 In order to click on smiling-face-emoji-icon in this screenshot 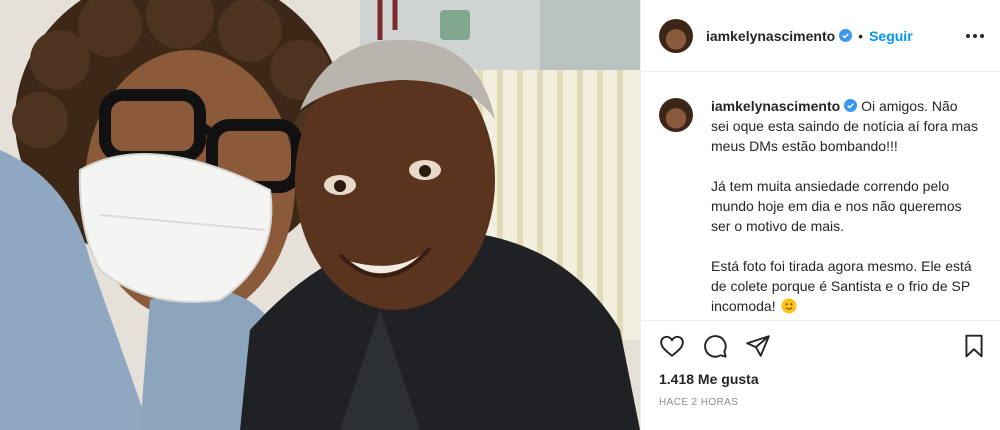, I will do `click(789, 306)`.